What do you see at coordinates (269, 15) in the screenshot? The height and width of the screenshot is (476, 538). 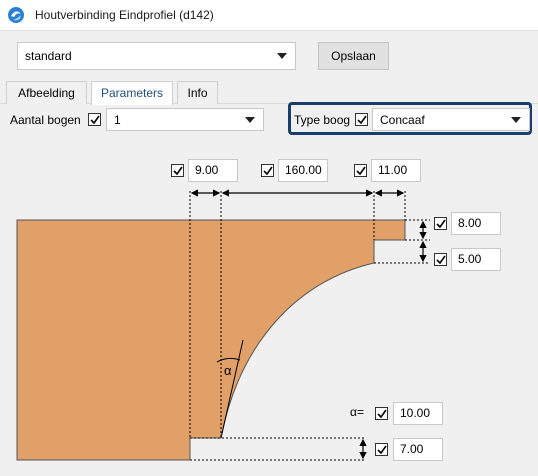 I see `title-bar: Houtverbinding Eindprofiel (d142)` at bounding box center [269, 15].